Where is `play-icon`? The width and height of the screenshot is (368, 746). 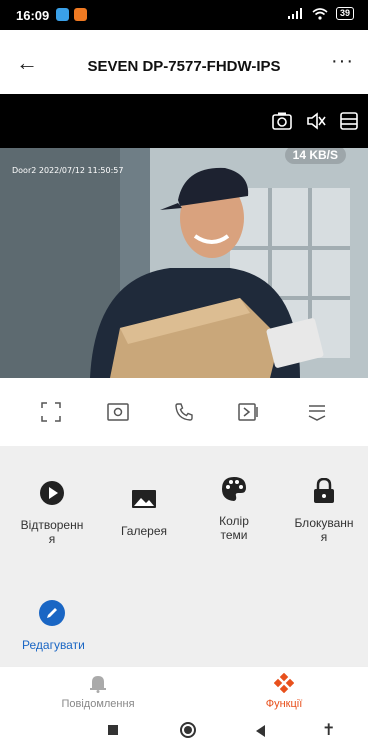
play-icon is located at coordinates (52, 493).